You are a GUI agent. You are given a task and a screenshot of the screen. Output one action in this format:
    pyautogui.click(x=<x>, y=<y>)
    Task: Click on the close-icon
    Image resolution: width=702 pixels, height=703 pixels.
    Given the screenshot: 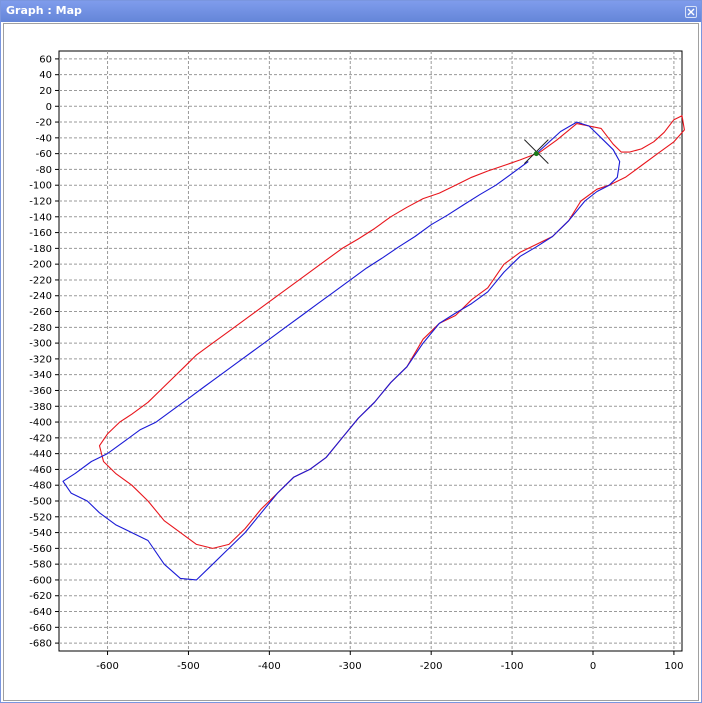 What is the action you would take?
    pyautogui.click(x=691, y=12)
    